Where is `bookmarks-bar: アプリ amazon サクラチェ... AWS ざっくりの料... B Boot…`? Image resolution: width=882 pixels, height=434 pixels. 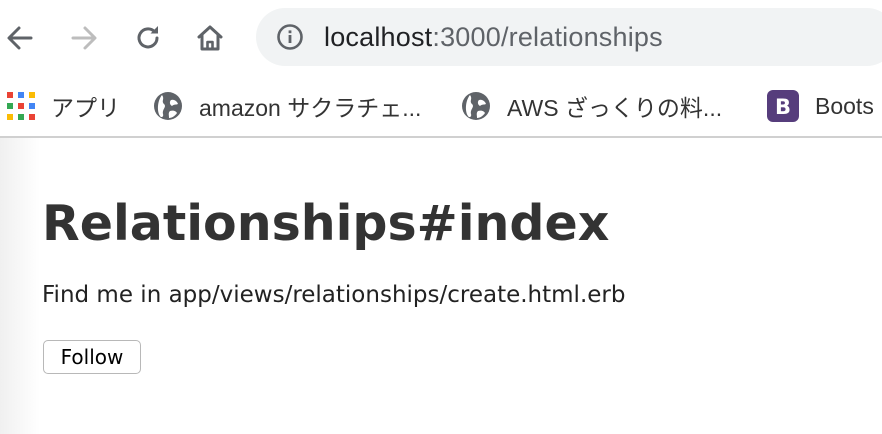
bookmarks-bar: アプリ amazon サクラチェ... AWS ざっくりの料... B Boot… is located at coordinates (441, 106).